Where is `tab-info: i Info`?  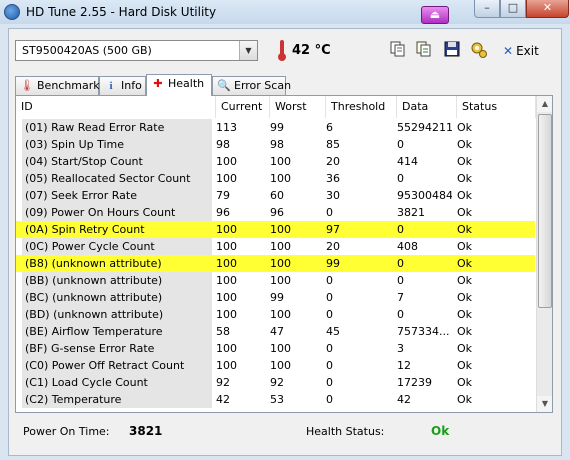 tab-info: i Info is located at coordinates (122, 85).